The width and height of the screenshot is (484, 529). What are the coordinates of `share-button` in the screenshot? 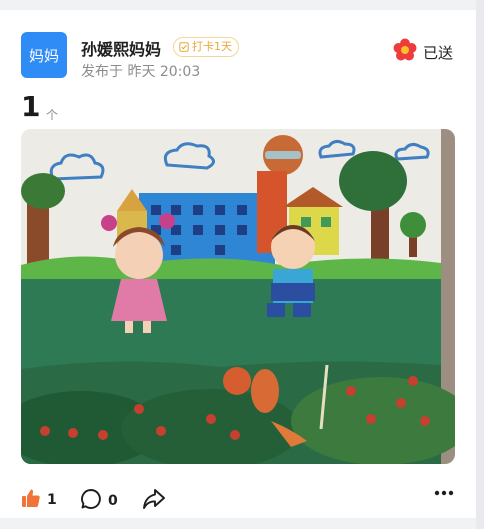 It's located at (154, 501).